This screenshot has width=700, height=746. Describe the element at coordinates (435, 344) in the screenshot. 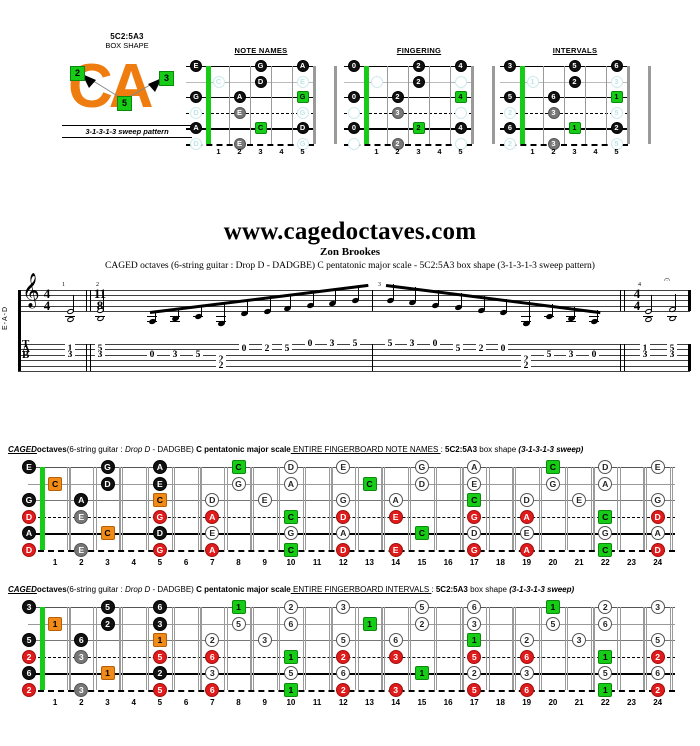

I see `tab-fret-number: 0` at that location.